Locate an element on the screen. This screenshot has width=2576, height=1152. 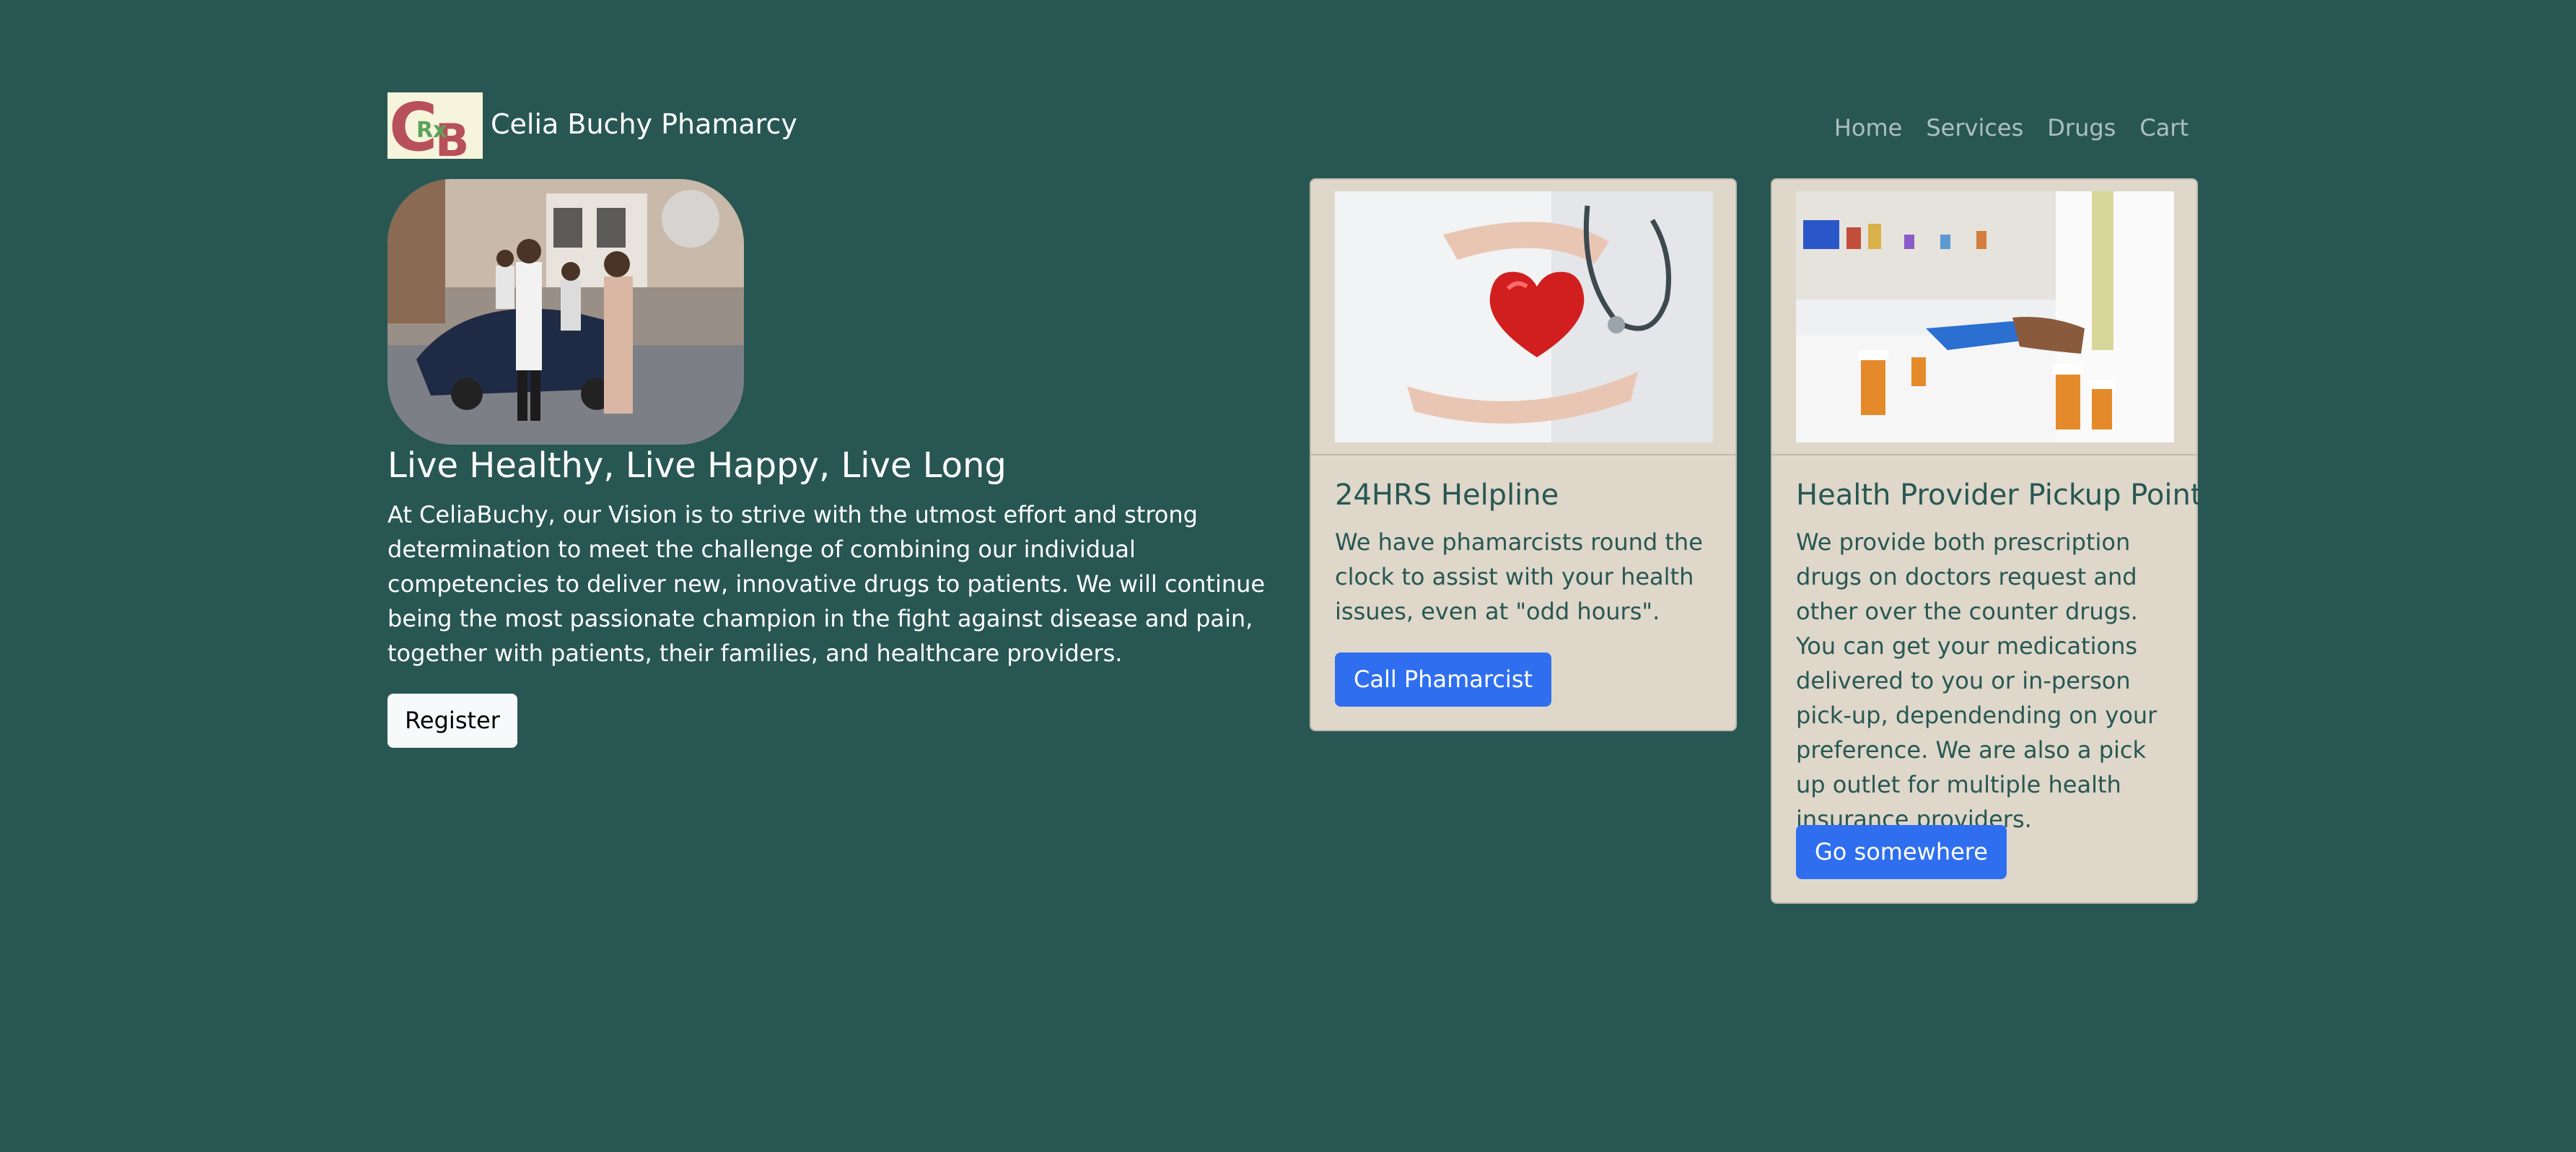
brand-name: Celia Buchy Phamarcy is located at coordinates (644, 124).